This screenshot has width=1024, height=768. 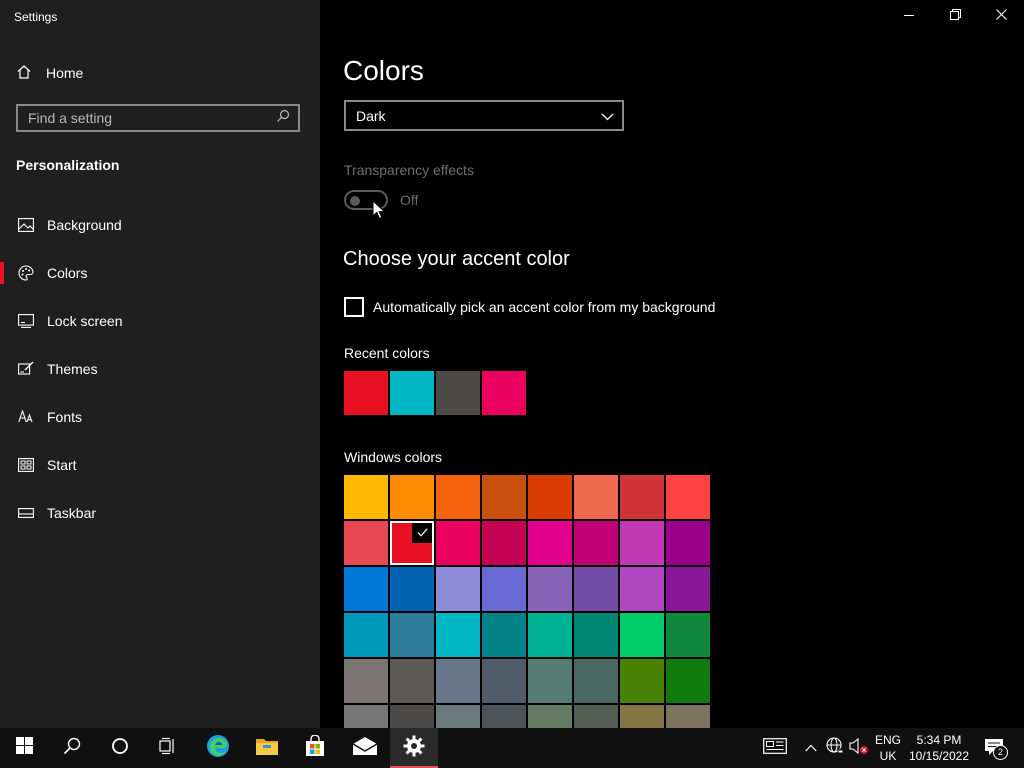 I want to click on notification-count-badge: 2, so click(x=1000, y=752).